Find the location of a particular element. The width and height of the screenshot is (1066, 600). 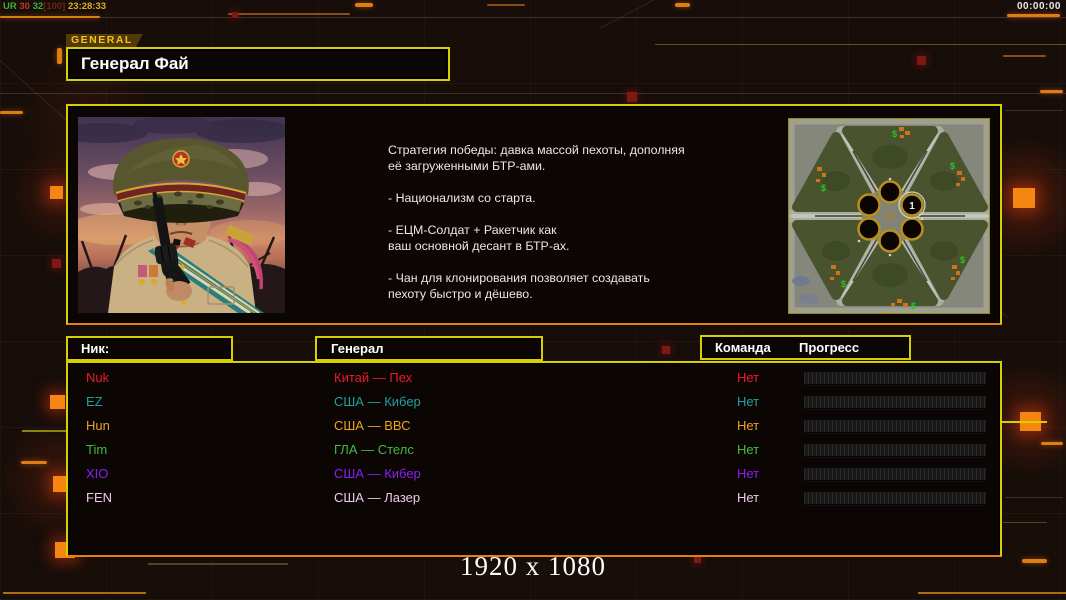

hud-stat: 32 is located at coordinates (38, 6).